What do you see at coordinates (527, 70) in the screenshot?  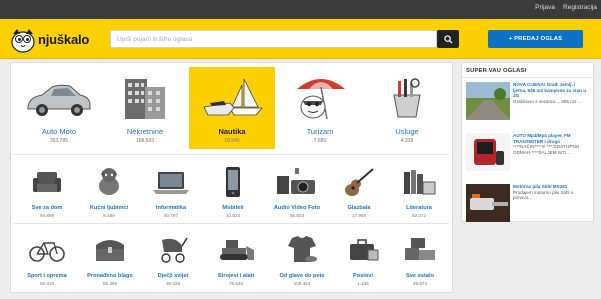 I see `featured-ads-title: SUPER VAU OGLASI` at bounding box center [527, 70].